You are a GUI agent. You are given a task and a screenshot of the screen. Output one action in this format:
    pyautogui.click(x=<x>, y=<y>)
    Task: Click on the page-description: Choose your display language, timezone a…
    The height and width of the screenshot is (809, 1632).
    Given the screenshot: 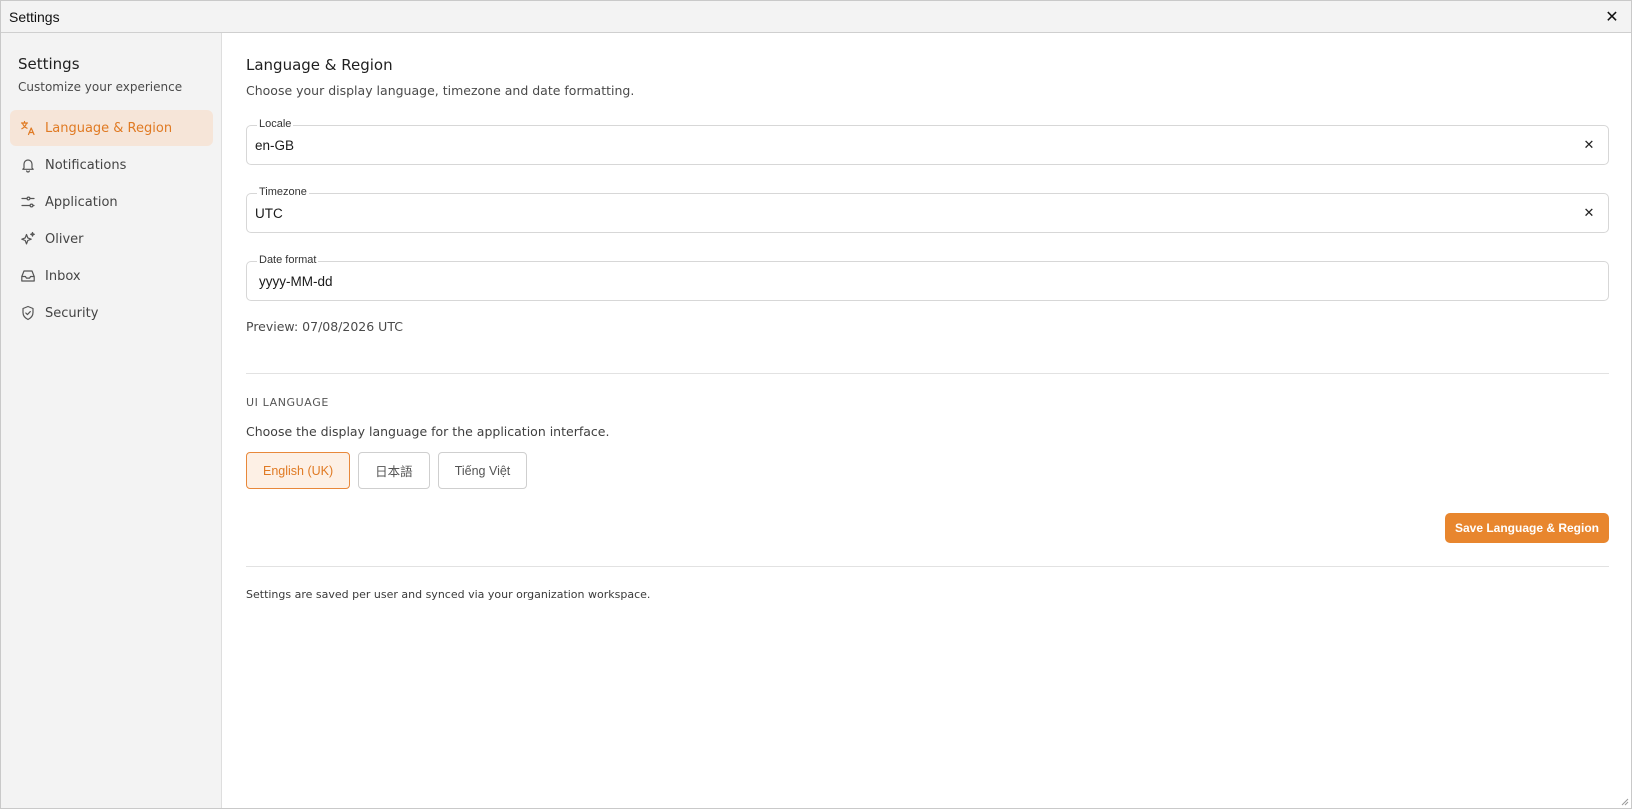 What is the action you would take?
    pyautogui.click(x=440, y=90)
    